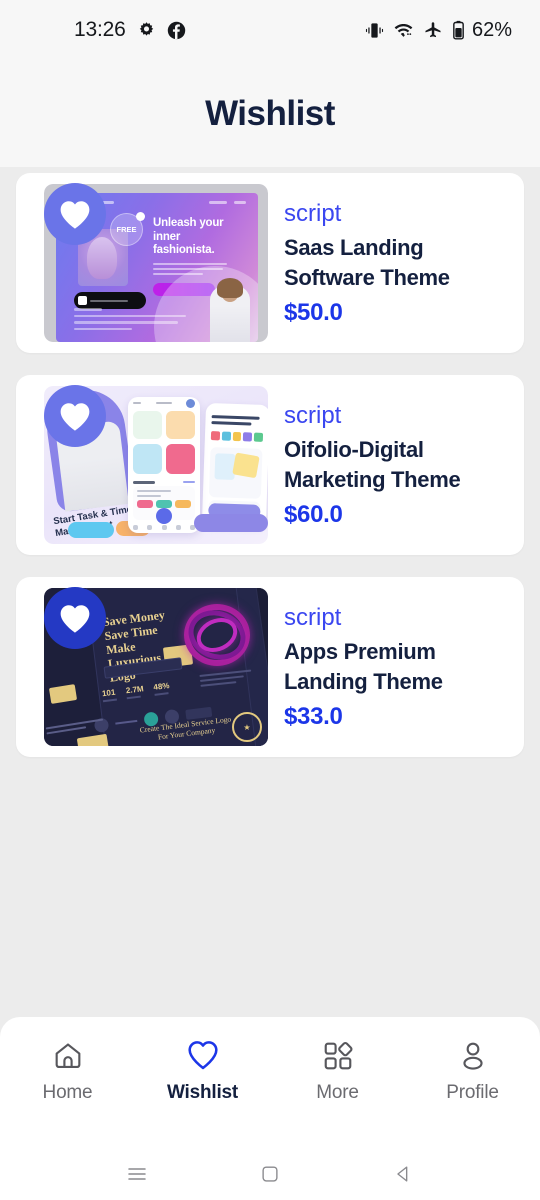  I want to click on product-price: $50.0, so click(313, 312).